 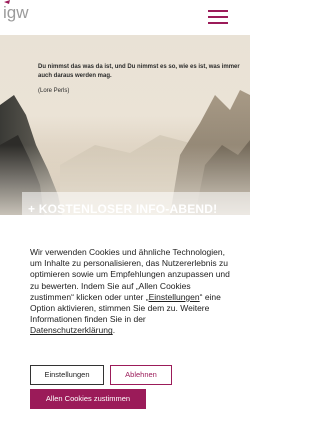 I want to click on quote-author: (Lore Perls), so click(x=54, y=91).